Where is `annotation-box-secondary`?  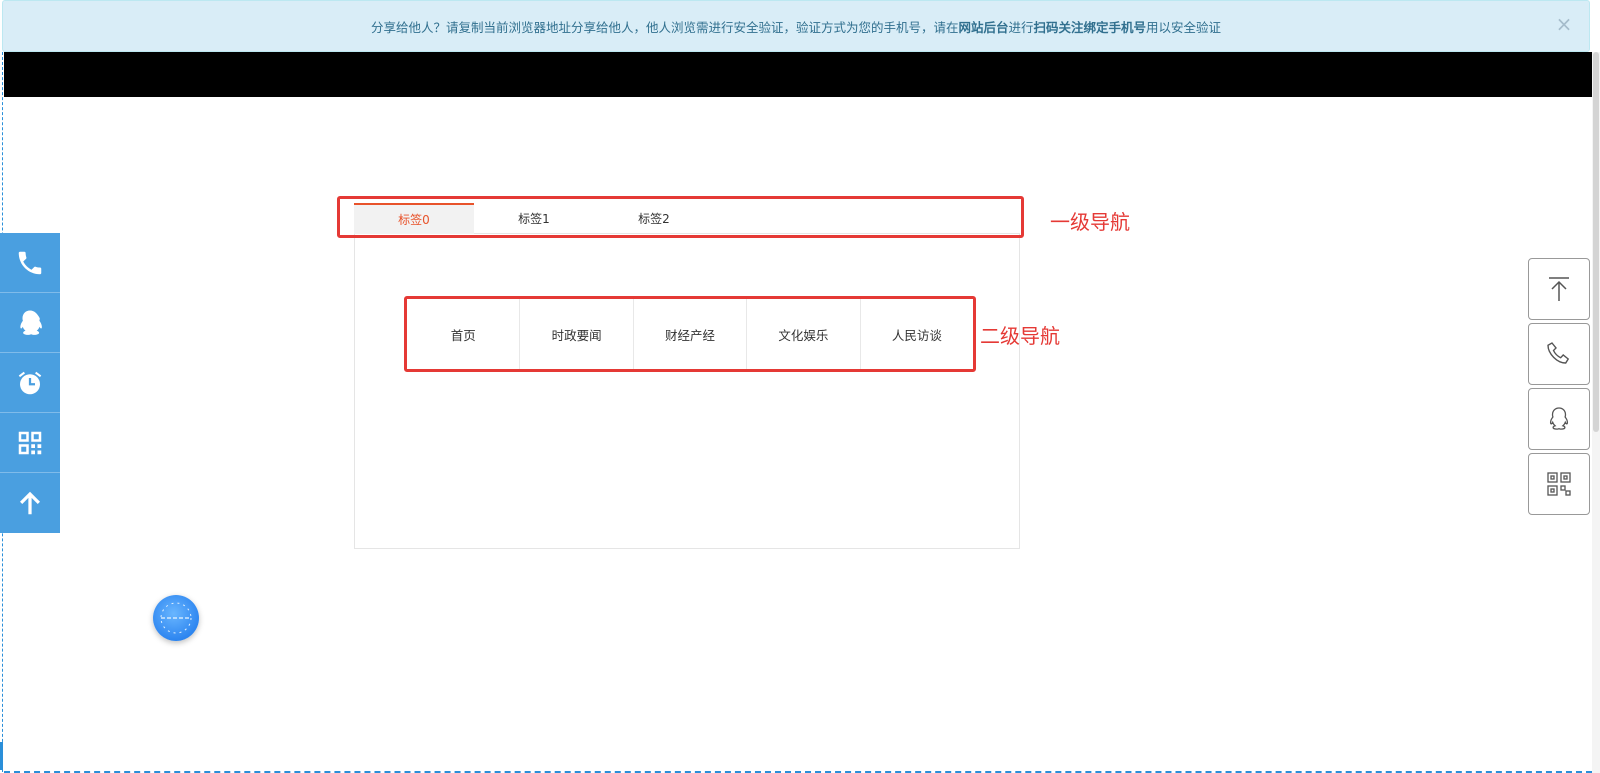
annotation-box-secondary is located at coordinates (690, 334).